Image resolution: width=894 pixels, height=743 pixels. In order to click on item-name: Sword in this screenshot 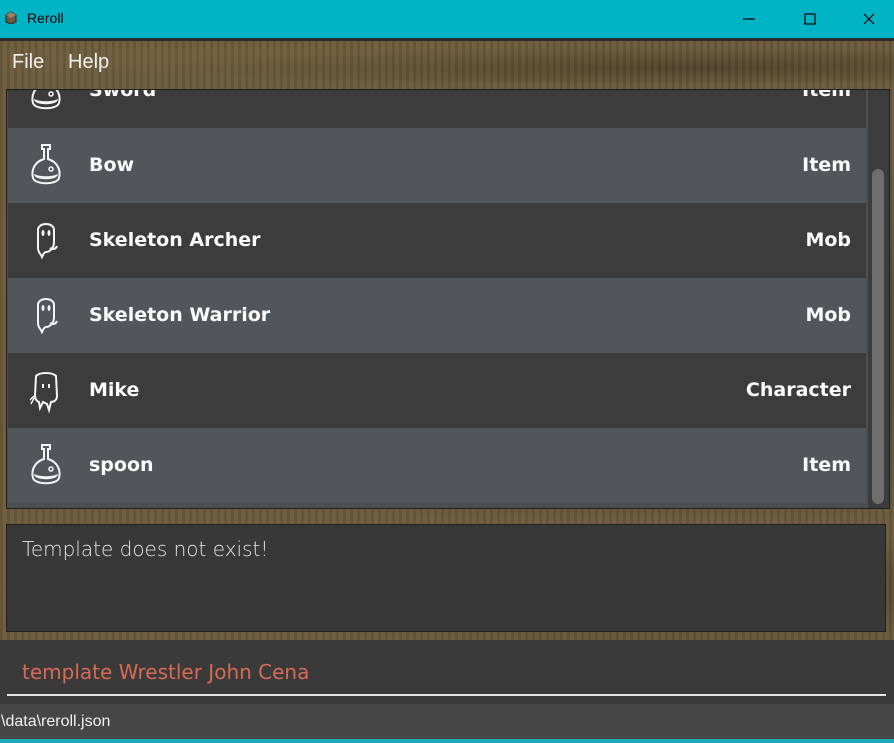, I will do `click(123, 95)`.